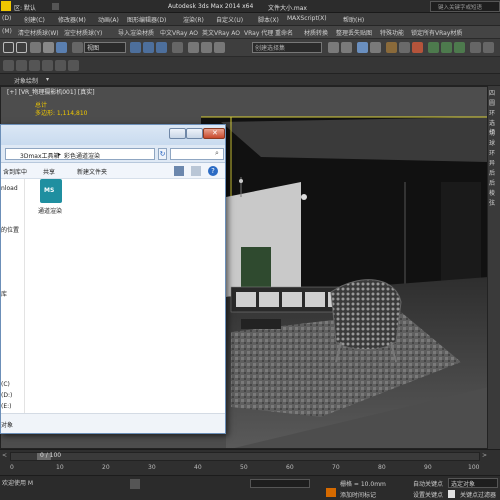 Image resolution: width=500 pixels, height=500 pixels. What do you see at coordinates (492, 102) in the screenshot?
I see `command-panel-item: 圆` at bounding box center [492, 102].